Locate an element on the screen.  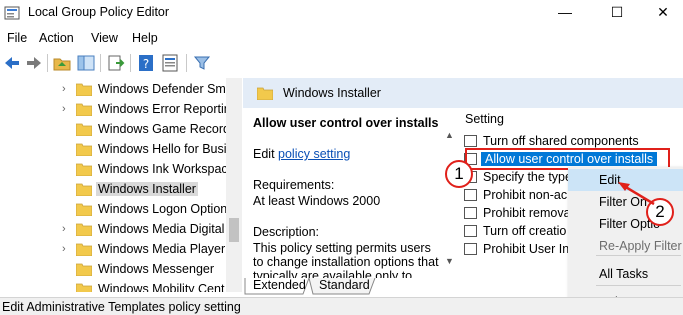
menu-view: View is located at coordinates (104, 38).